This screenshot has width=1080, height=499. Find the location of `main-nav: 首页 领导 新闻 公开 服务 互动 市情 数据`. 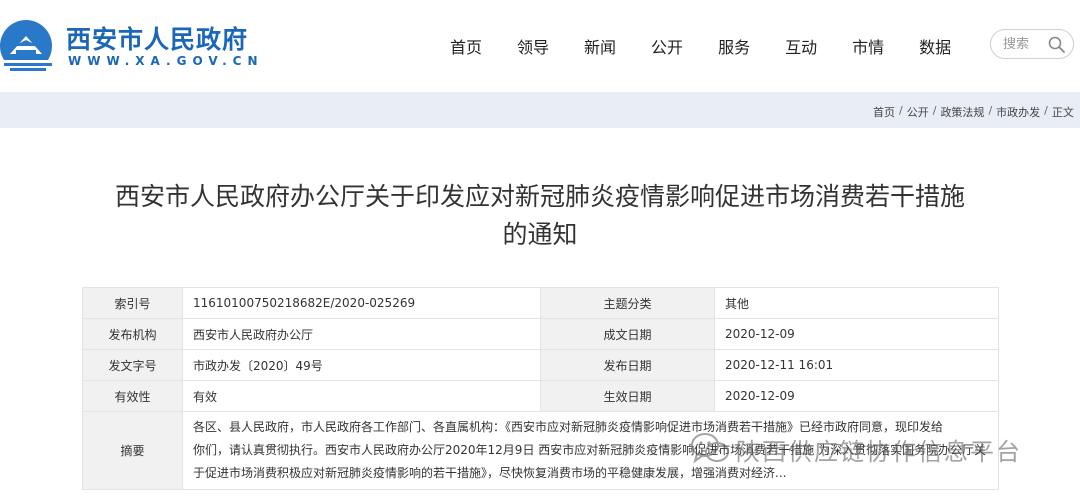

main-nav: 首页 领导 新闻 公开 服务 互动 市情 数据 is located at coordinates (718, 46).